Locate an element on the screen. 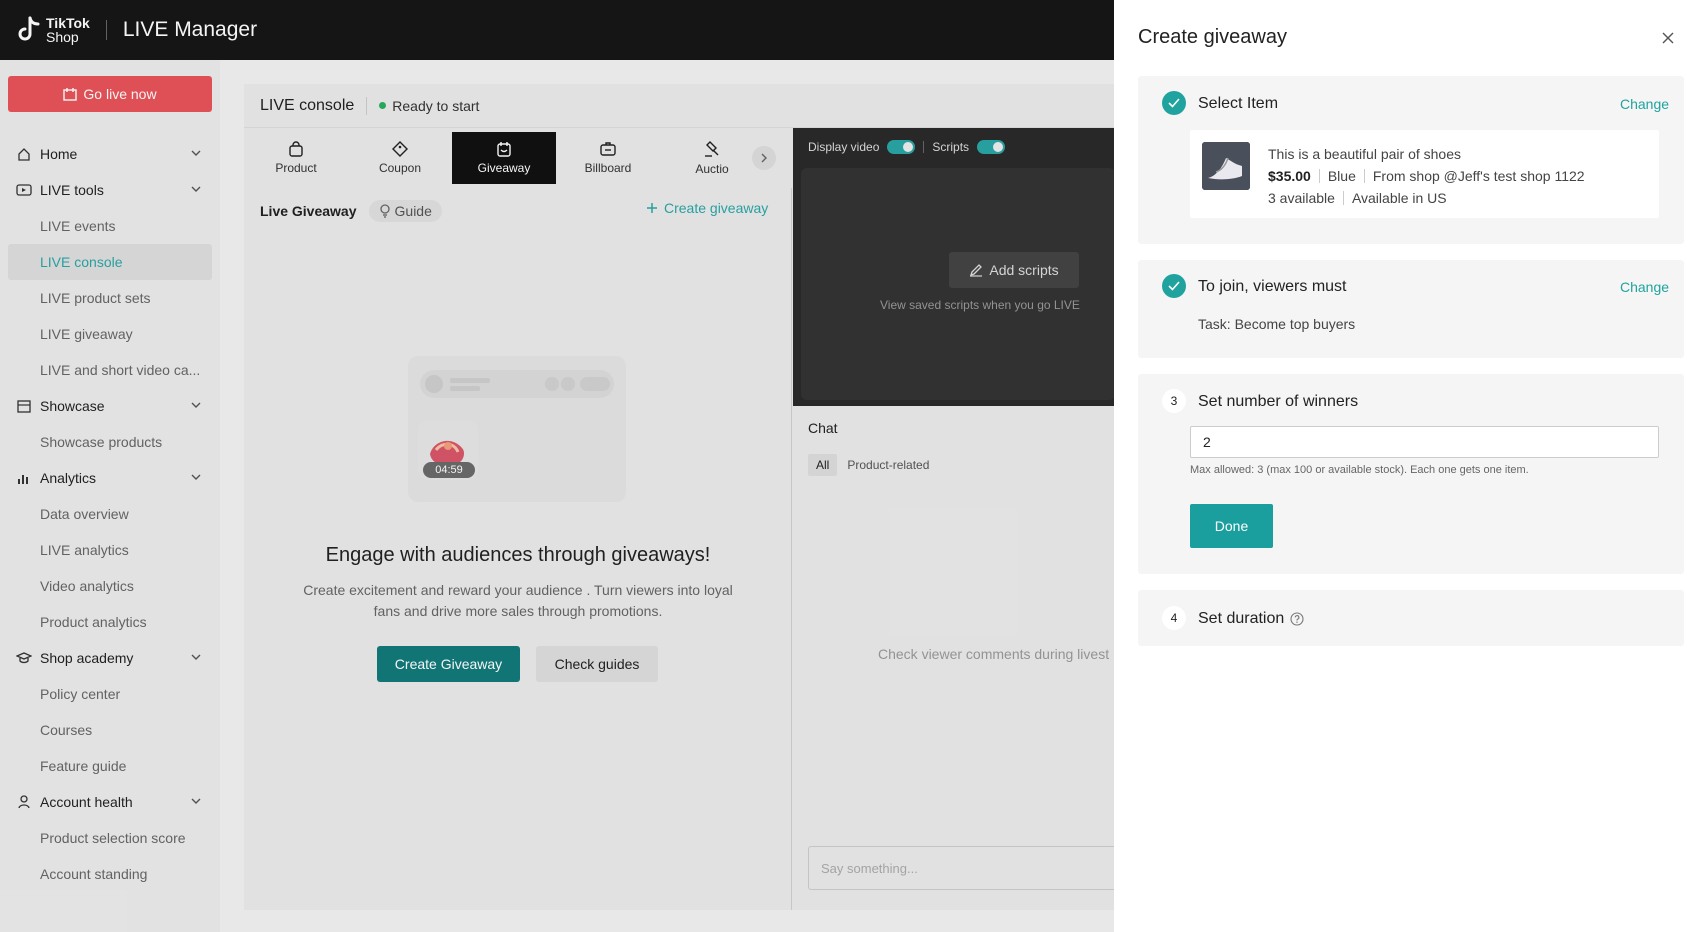 This screenshot has height=932, width=1708. step-number: 3 is located at coordinates (1174, 401).